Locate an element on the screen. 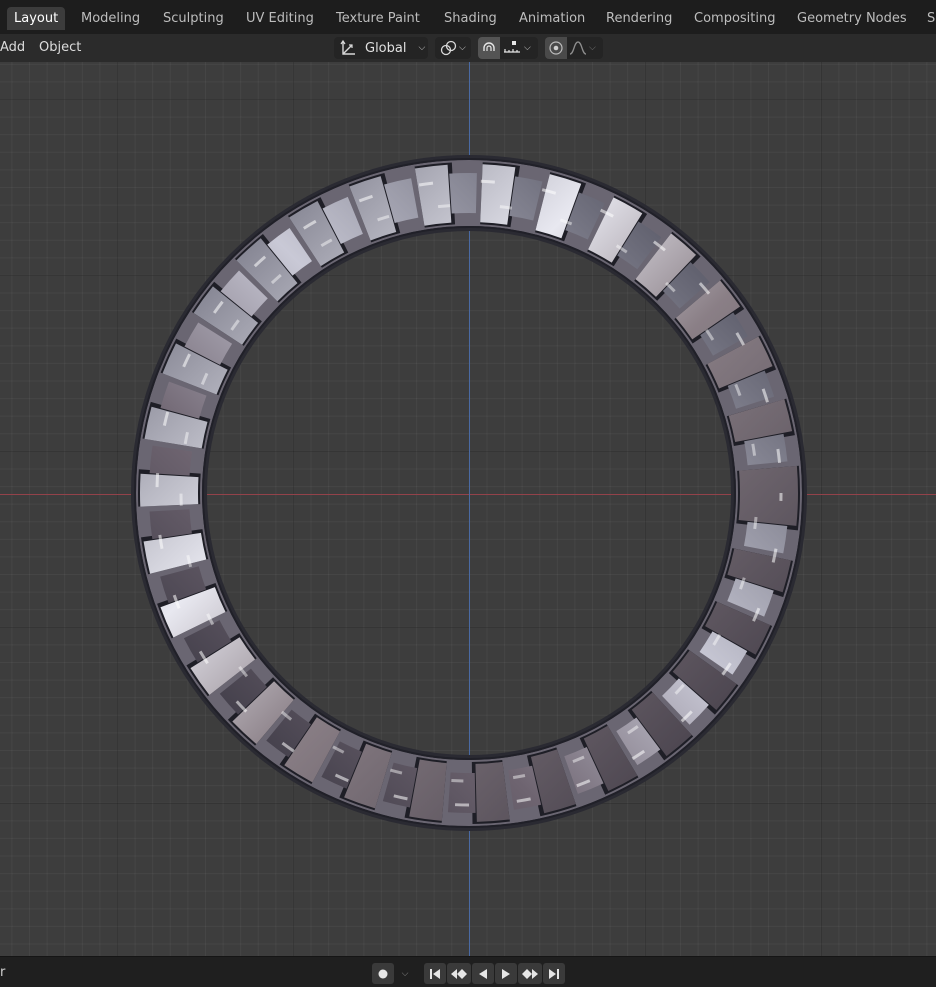  jump-to-end-icon is located at coordinates (554, 973).